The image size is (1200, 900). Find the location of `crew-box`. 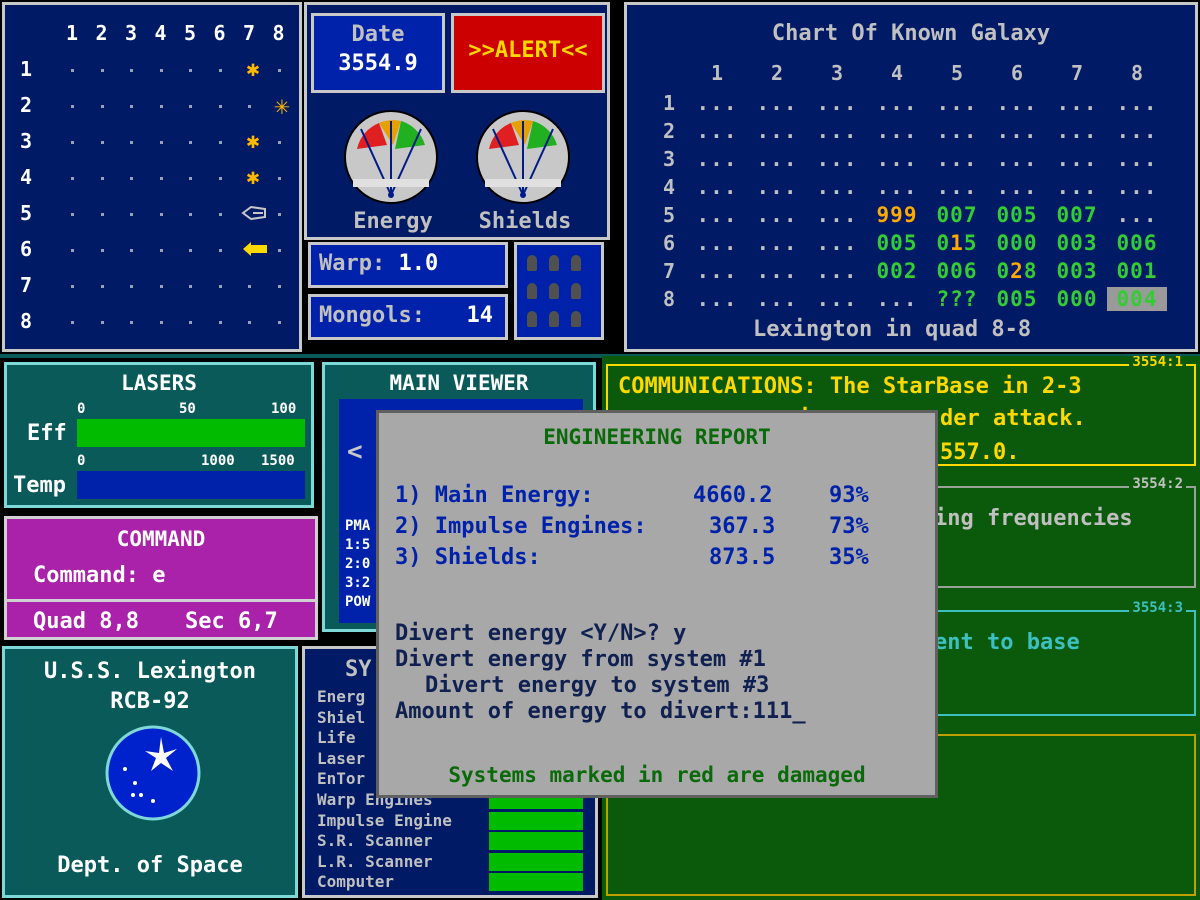

crew-box is located at coordinates (559, 291).